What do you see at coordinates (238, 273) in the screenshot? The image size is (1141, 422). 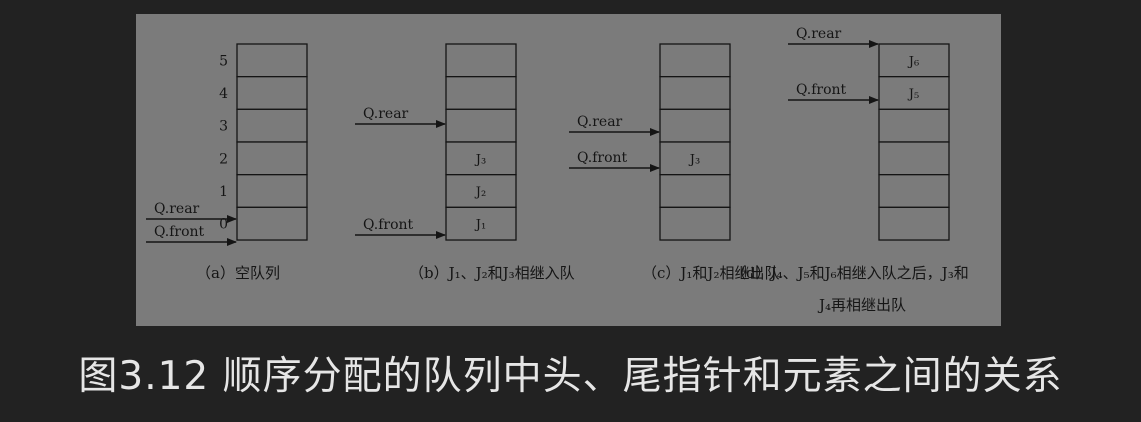 I see `subfigure-caption: （a）空队列` at bounding box center [238, 273].